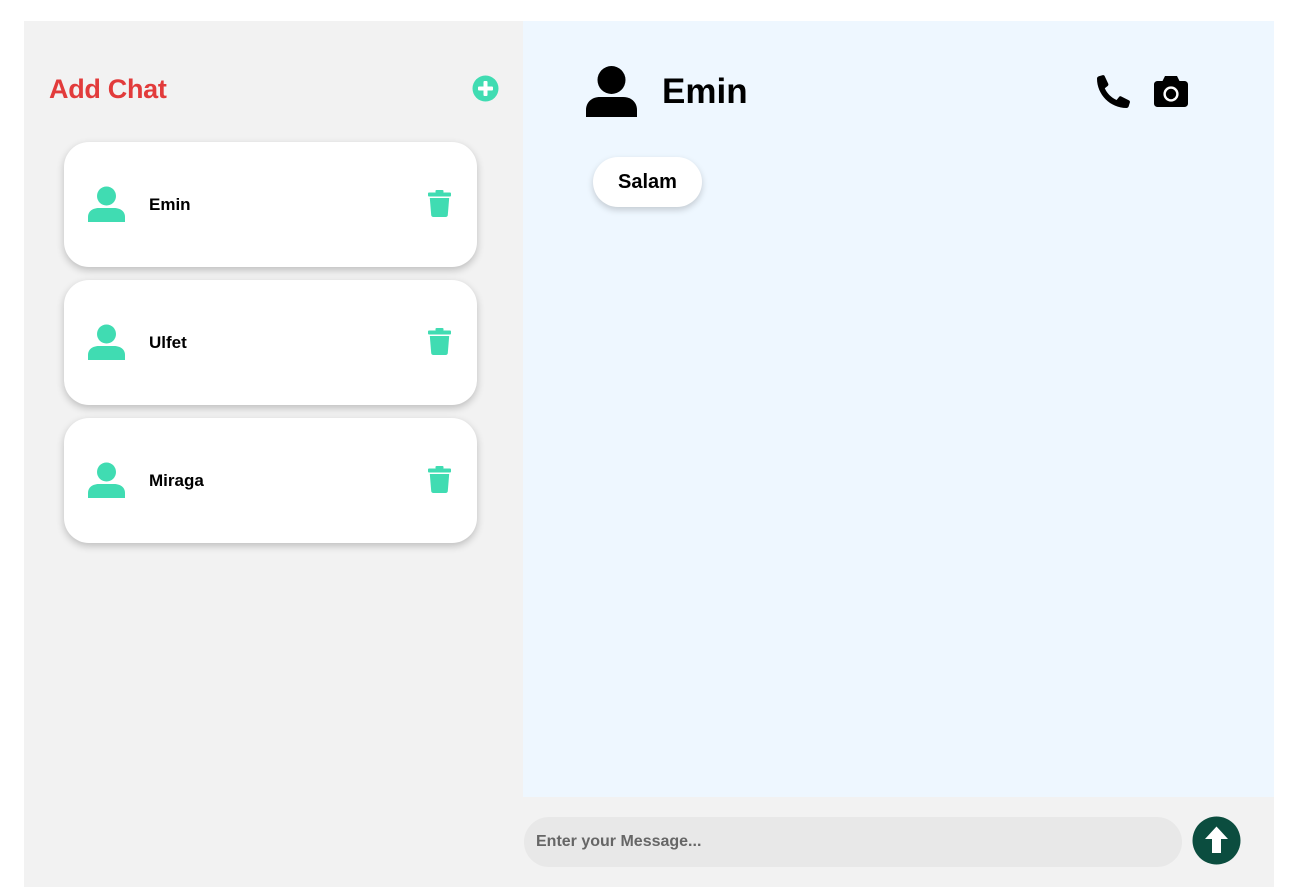 Image resolution: width=1293 pixels, height=887 pixels. I want to click on add-chat-button, so click(485, 88).